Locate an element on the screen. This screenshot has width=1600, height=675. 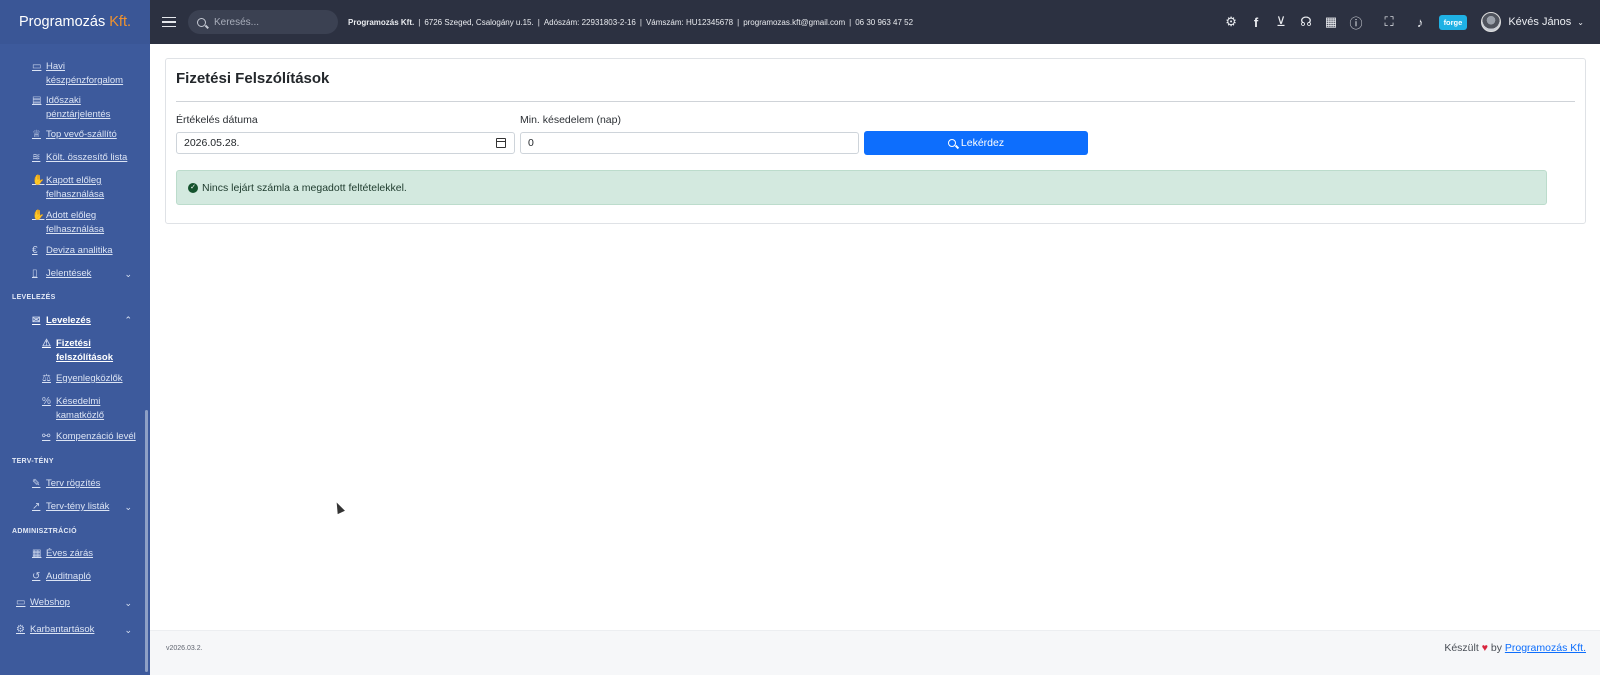
query-button: Lekérdez is located at coordinates (976, 143).